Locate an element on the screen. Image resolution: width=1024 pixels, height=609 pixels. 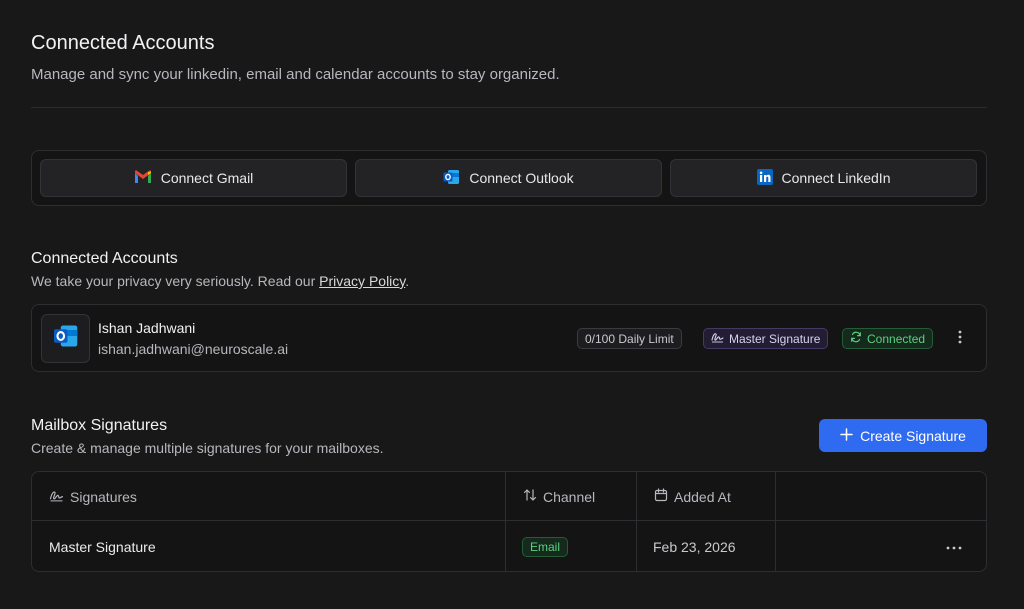
channel-badge: Email is located at coordinates (545, 546).